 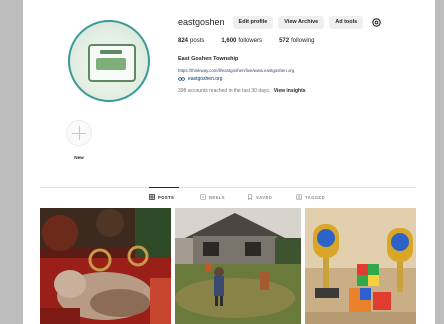 What do you see at coordinates (229, 199) in the screenshot?
I see `profile-tabs: POSTS REELS SAVED TAGGED` at bounding box center [229, 199].